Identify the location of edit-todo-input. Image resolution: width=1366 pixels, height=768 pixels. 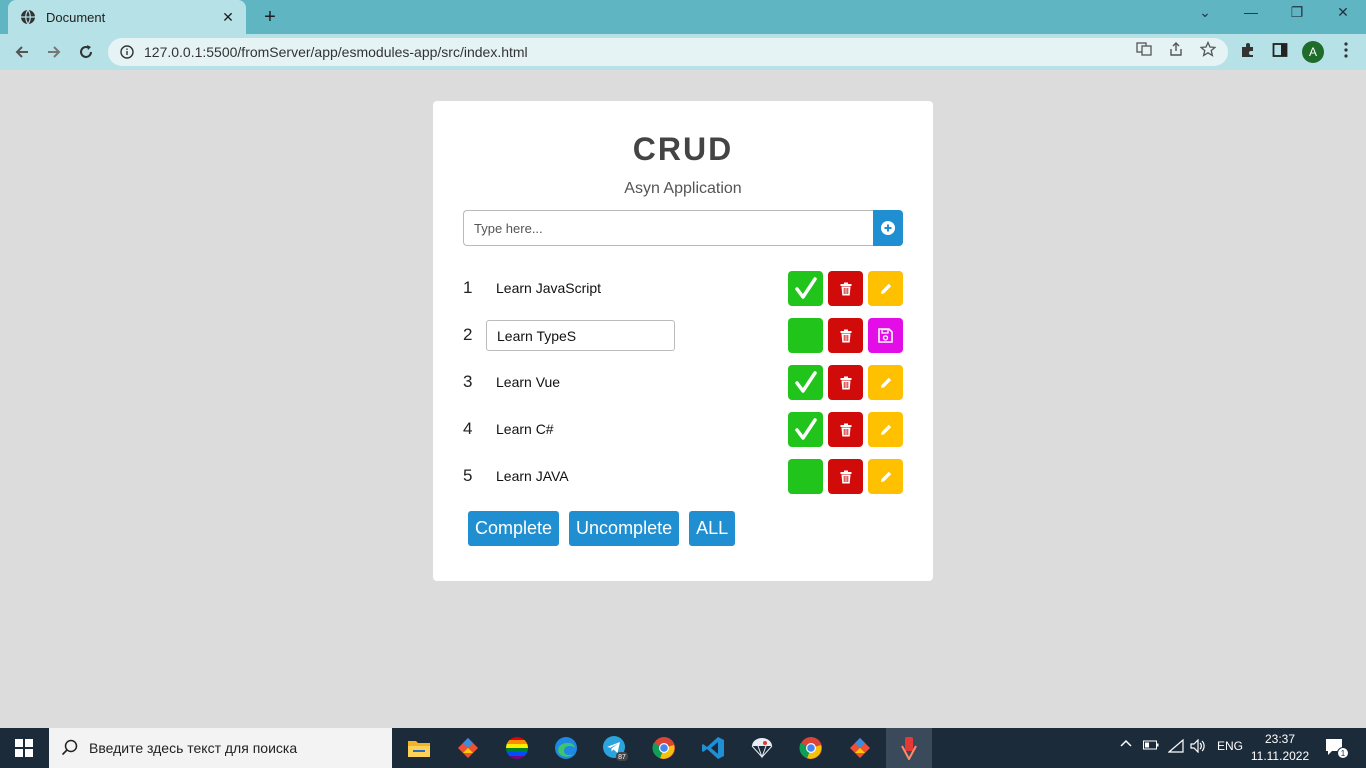
(580, 335).